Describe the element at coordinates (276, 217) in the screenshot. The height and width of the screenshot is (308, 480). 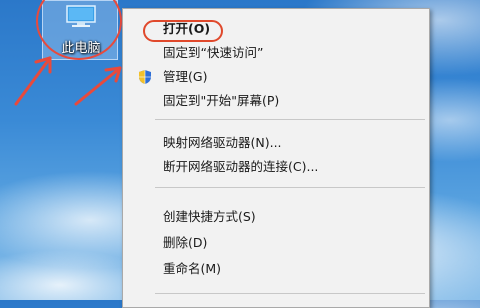
I see `menu-item-create-shortcut: 创建快捷方式(S)` at that location.